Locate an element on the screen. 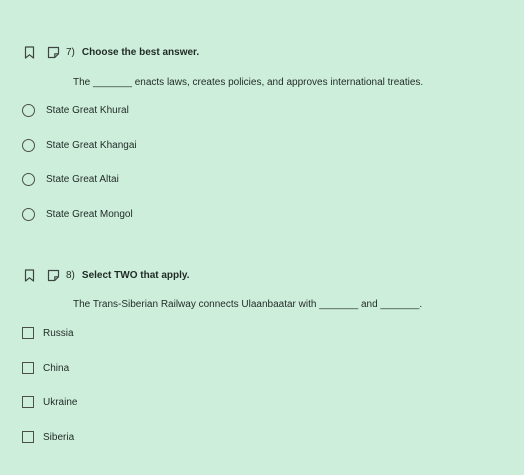 This screenshot has width=524, height=475. answer-option: State Great Mongol is located at coordinates (77, 214).